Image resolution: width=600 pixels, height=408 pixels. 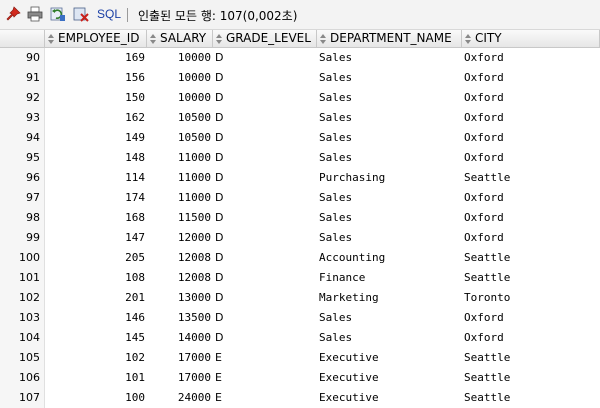 I want to click on table-row: 95 148 11000 D Sales Oxford, so click(x=300, y=158).